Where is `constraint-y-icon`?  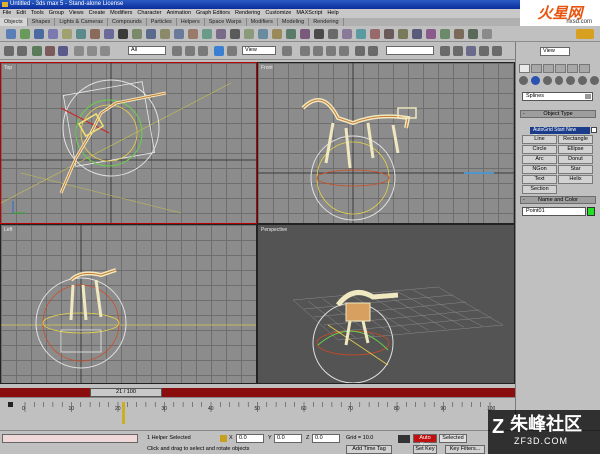 constraint-y-icon is located at coordinates (318, 51).